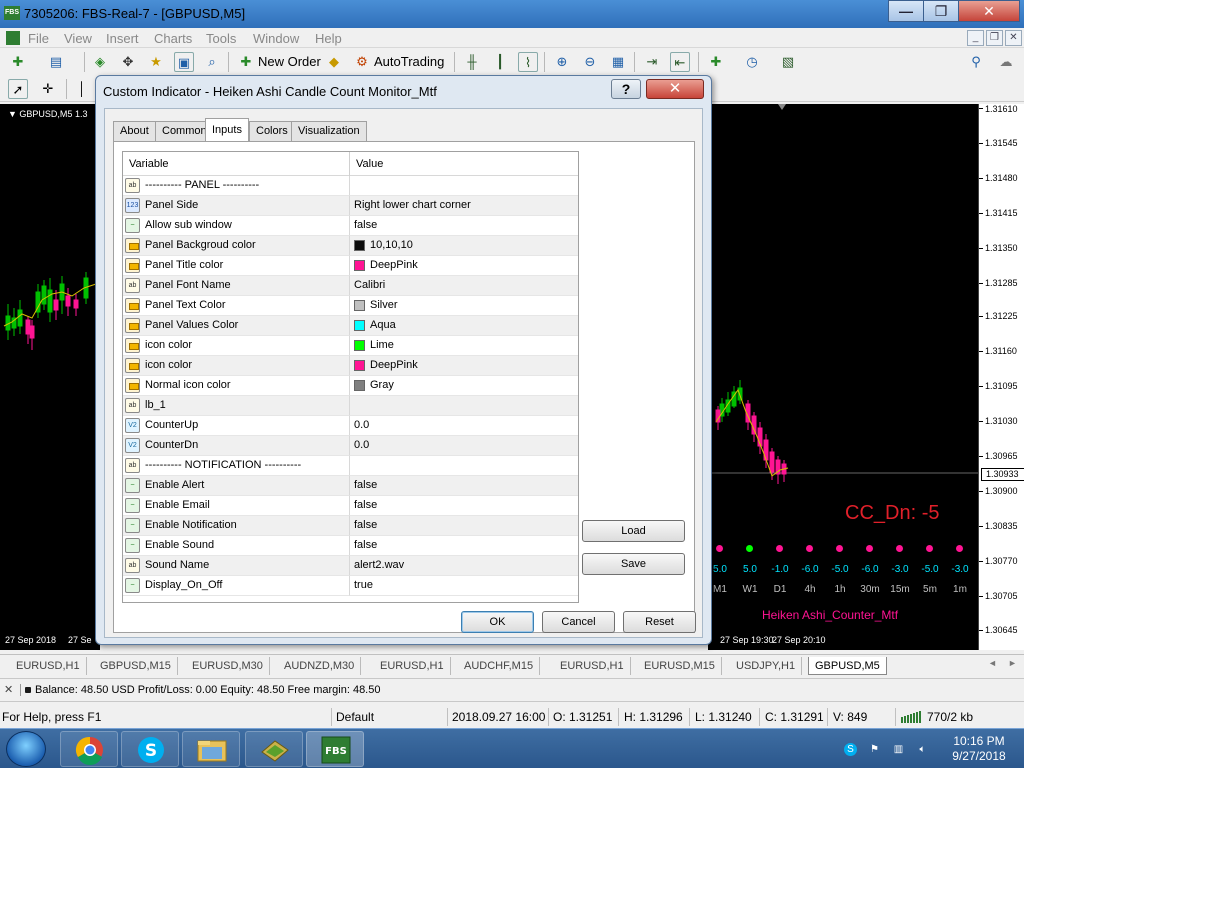 The height and width of the screenshot is (920, 1228). Describe the element at coordinates (1006, 62) in the screenshot. I see `chat-icon: ☁` at that location.